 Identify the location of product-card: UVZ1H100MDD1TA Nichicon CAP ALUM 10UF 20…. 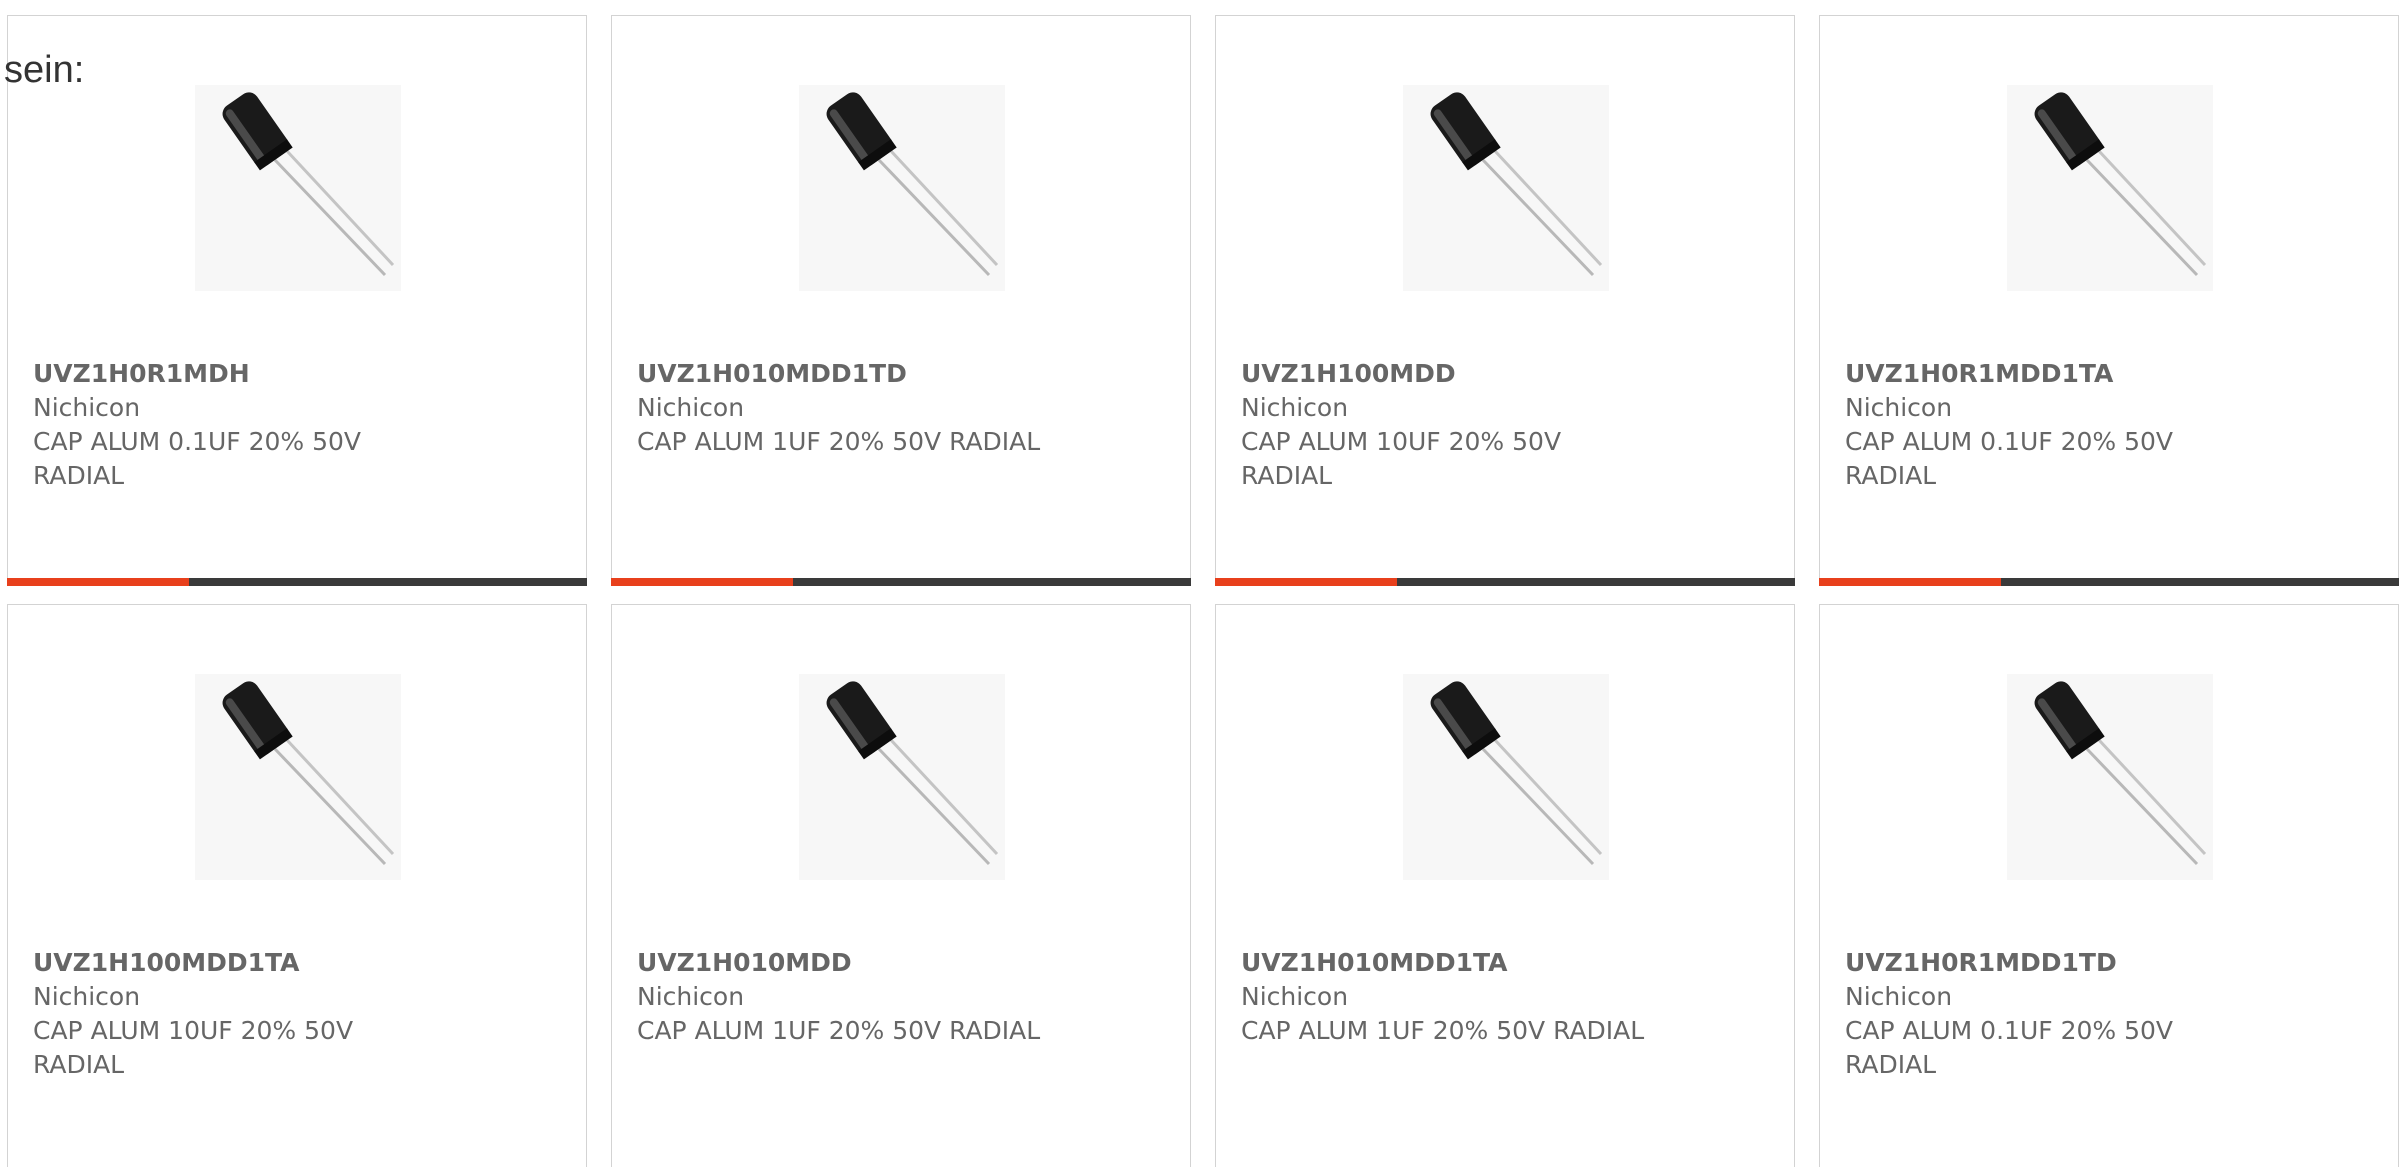
(297, 885).